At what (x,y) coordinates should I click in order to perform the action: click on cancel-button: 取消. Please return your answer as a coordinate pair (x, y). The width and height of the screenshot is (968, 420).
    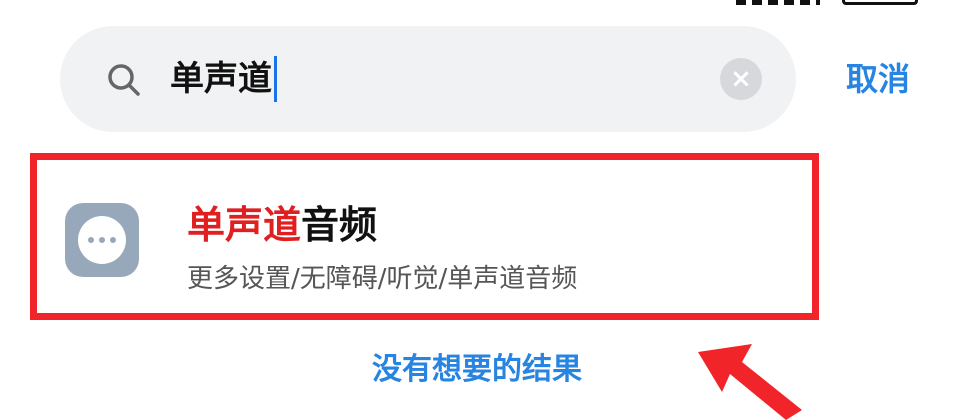
    Looking at the image, I should click on (878, 79).